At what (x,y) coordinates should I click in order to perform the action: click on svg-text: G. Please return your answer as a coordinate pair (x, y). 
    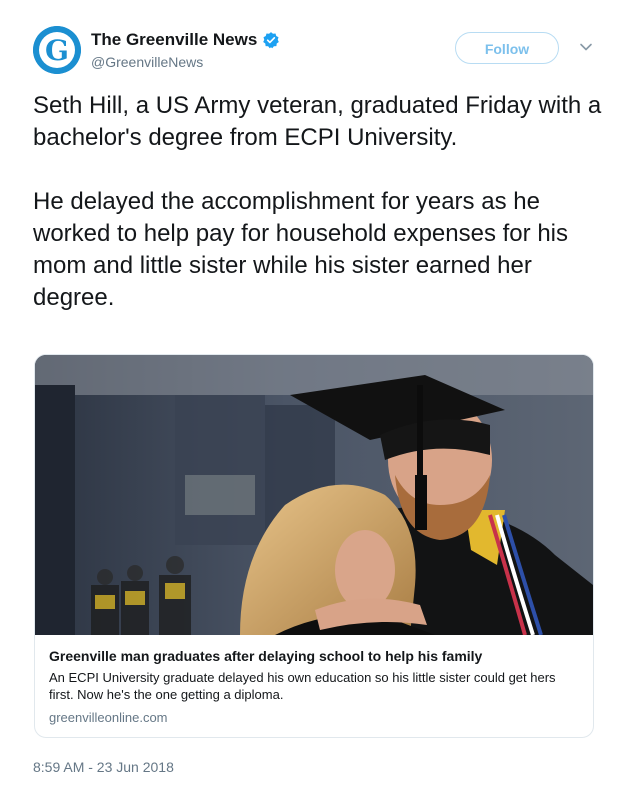
    Looking at the image, I should click on (57, 50).